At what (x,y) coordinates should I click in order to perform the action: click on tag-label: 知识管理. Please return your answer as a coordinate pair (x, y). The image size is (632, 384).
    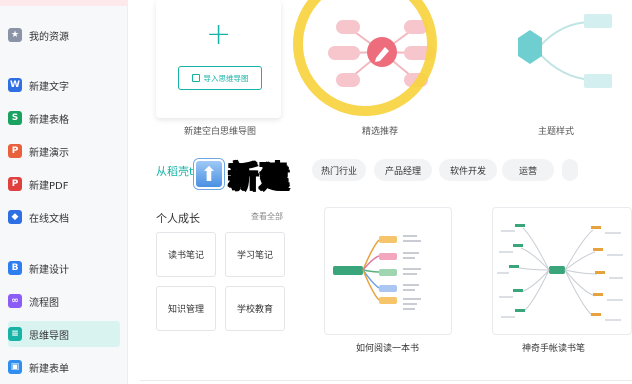
    Looking at the image, I should click on (185, 310).